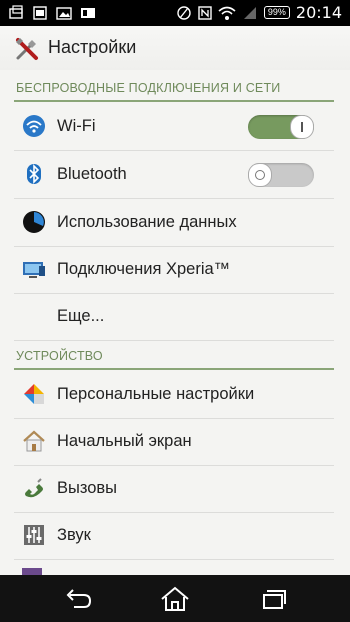 Image resolution: width=350 pixels, height=622 pixels. What do you see at coordinates (249, 12) in the screenshot?
I see `cellular-signal-icon` at bounding box center [249, 12].